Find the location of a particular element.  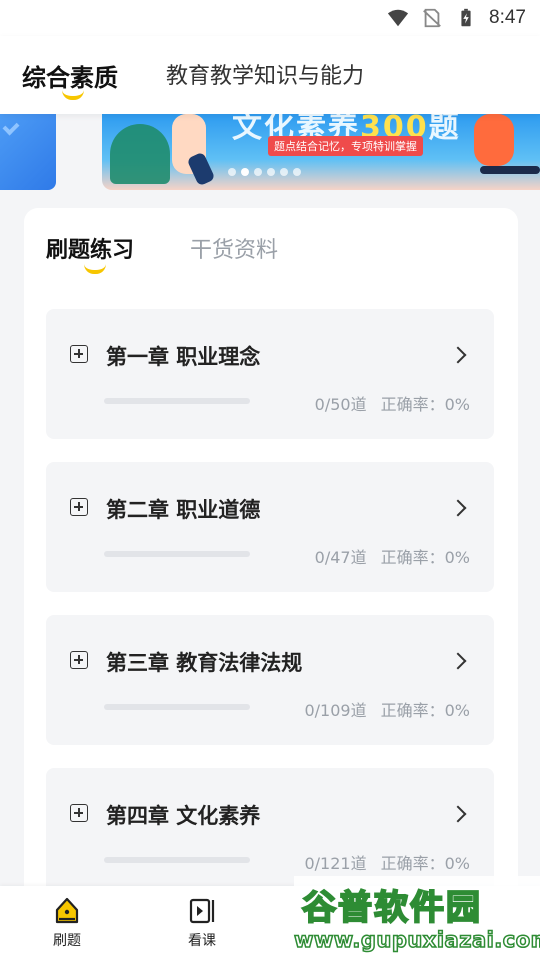

banner-previous-slide is located at coordinates (28, 152).